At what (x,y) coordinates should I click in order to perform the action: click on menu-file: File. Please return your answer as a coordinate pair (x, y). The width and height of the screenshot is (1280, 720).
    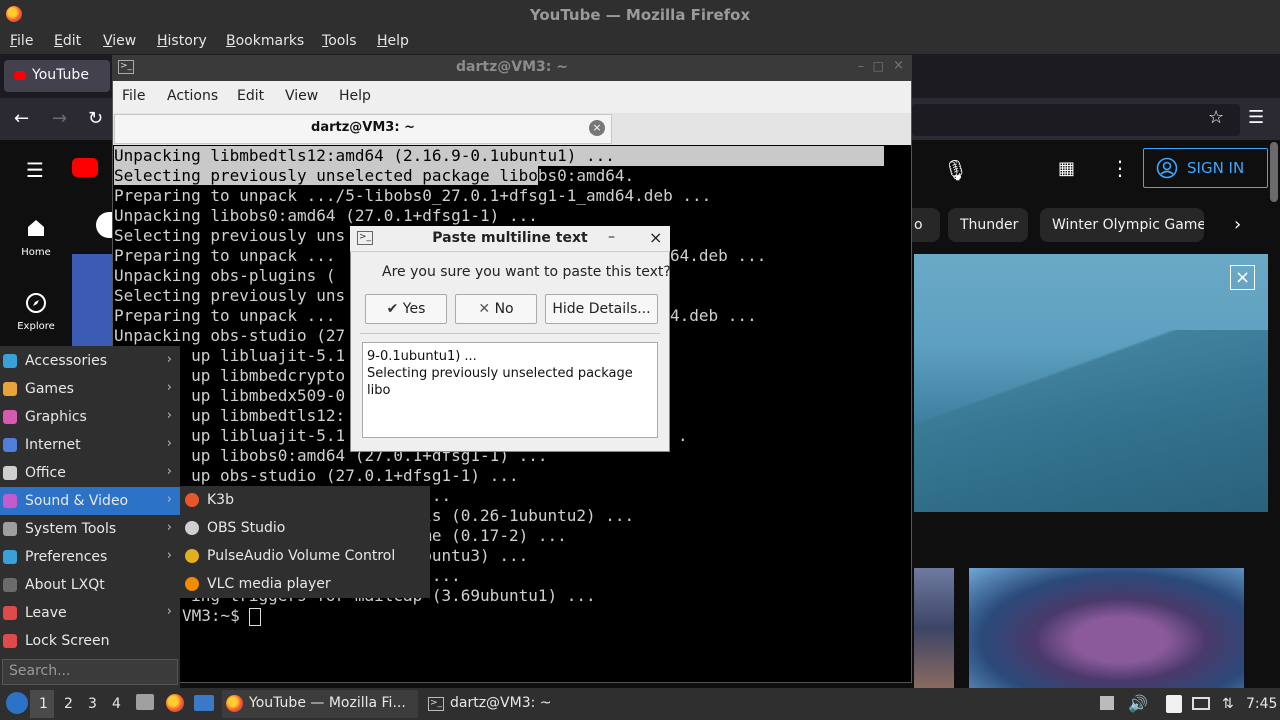
    Looking at the image, I should click on (21, 41).